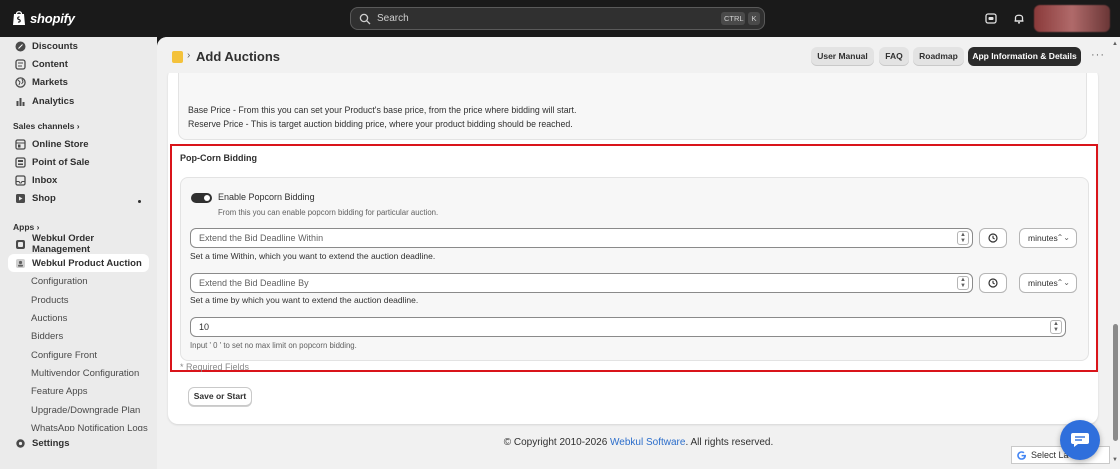 The width and height of the screenshot is (1120, 469). I want to click on user-manual-button: User Manual, so click(842, 56).